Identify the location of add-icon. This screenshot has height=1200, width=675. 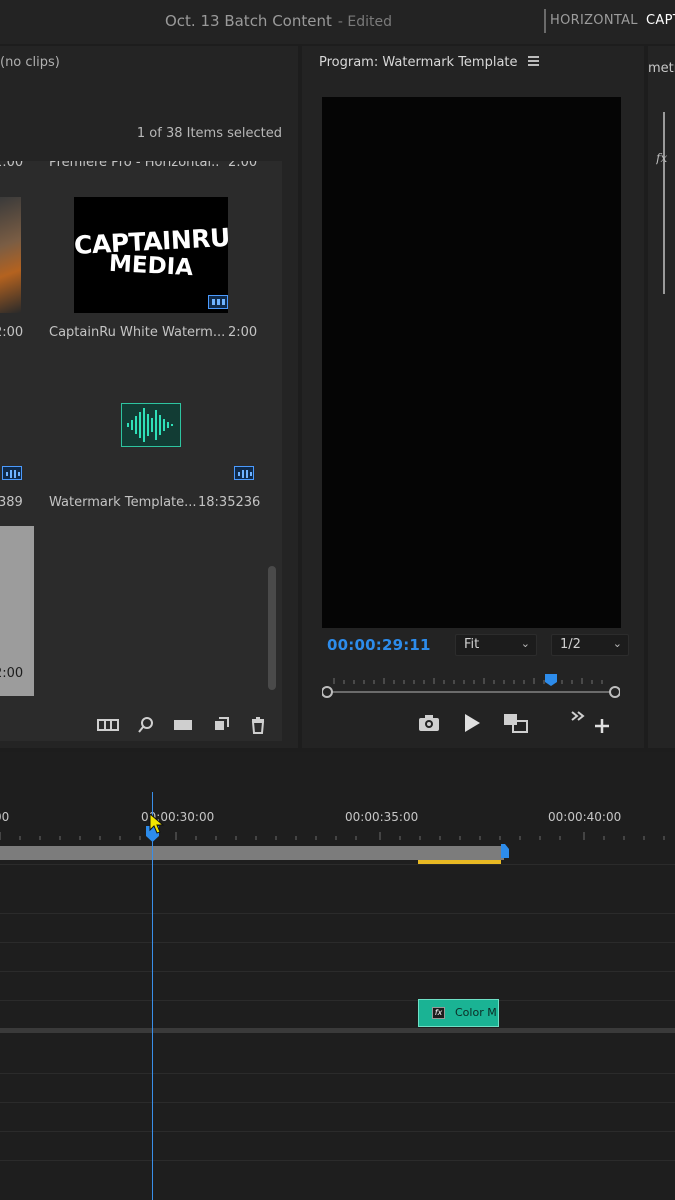
(602, 726).